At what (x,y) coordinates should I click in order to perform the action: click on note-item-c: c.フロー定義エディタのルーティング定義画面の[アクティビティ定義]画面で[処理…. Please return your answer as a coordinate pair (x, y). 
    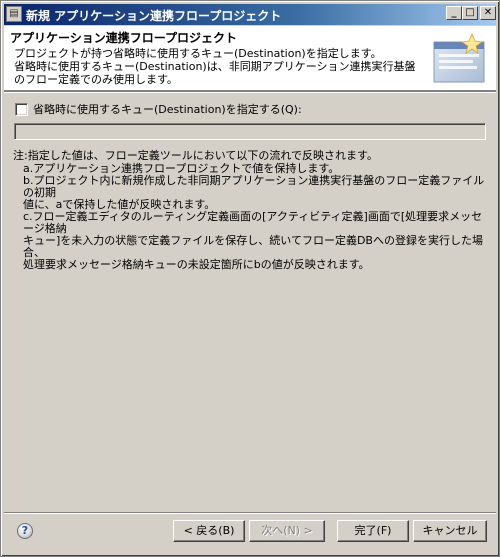
    Looking at the image, I should click on (253, 240).